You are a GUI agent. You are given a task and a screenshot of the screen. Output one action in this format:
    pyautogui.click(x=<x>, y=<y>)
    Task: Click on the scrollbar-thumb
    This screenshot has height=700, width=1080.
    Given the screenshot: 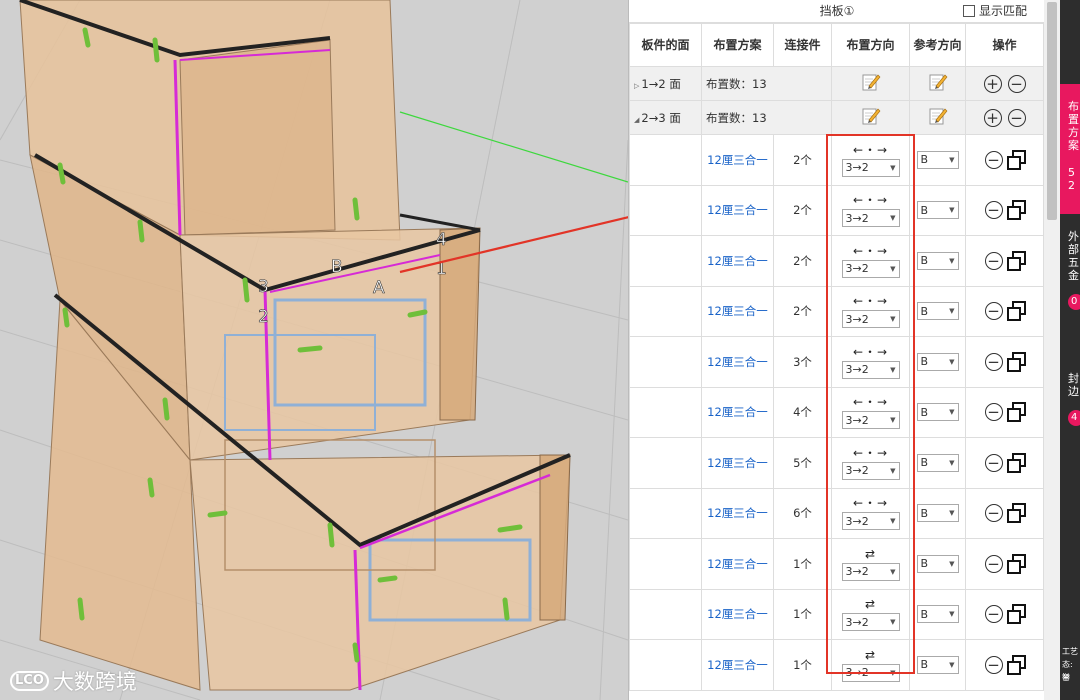 What is the action you would take?
    pyautogui.click(x=1052, y=111)
    